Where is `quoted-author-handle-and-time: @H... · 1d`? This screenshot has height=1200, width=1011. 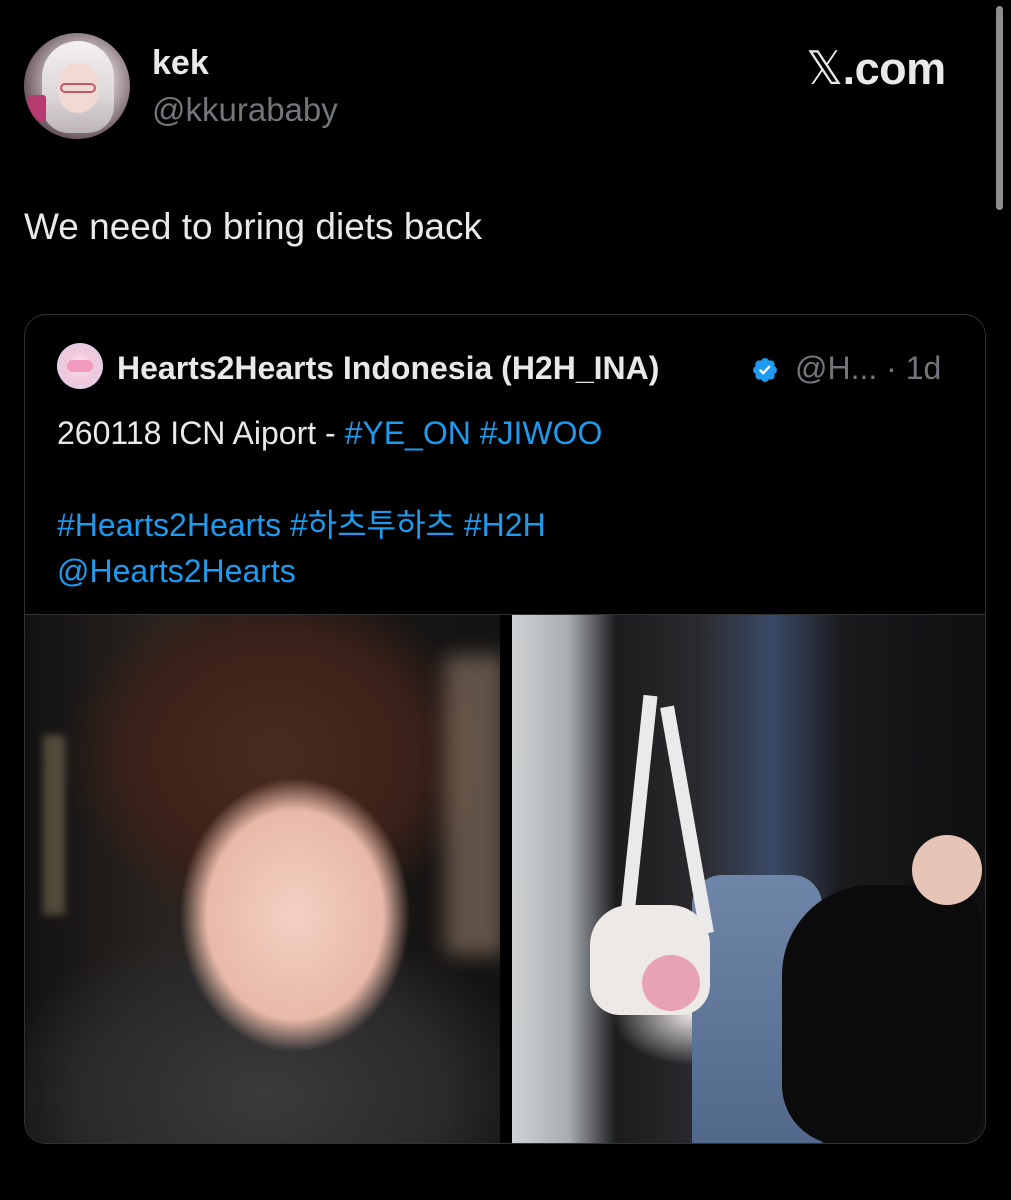 quoted-author-handle-and-time: @H... · 1d is located at coordinates (868, 368).